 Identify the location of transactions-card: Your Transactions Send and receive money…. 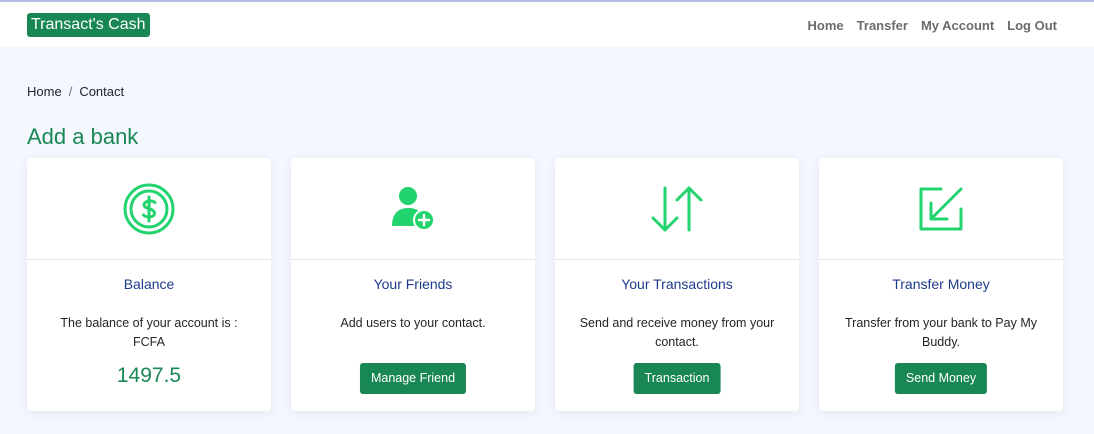
(677, 284).